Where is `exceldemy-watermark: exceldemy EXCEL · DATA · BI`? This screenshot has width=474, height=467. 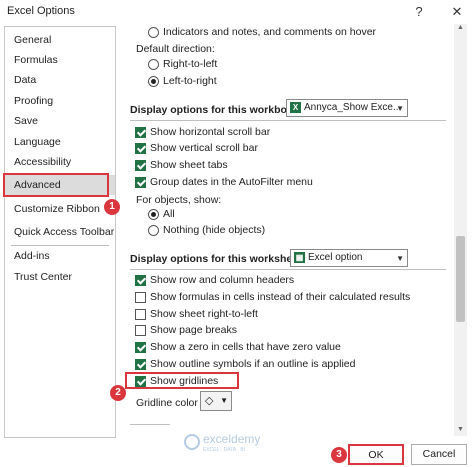
exceldemy-watermark: exceldemy EXCEL · DATA · BI is located at coordinates (222, 442).